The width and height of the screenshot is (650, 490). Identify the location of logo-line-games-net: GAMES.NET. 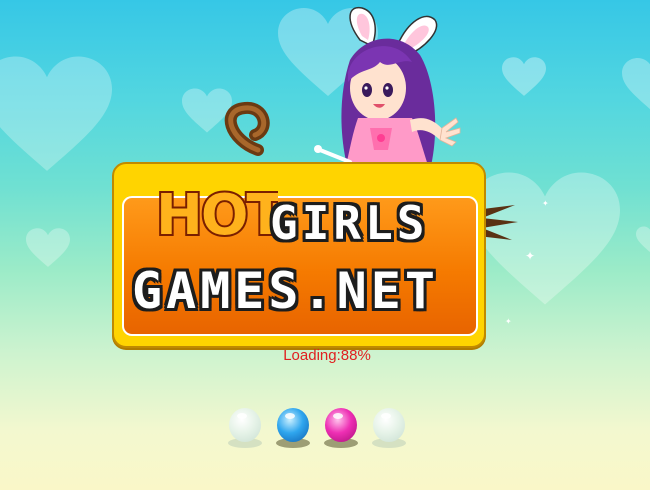
(285, 291).